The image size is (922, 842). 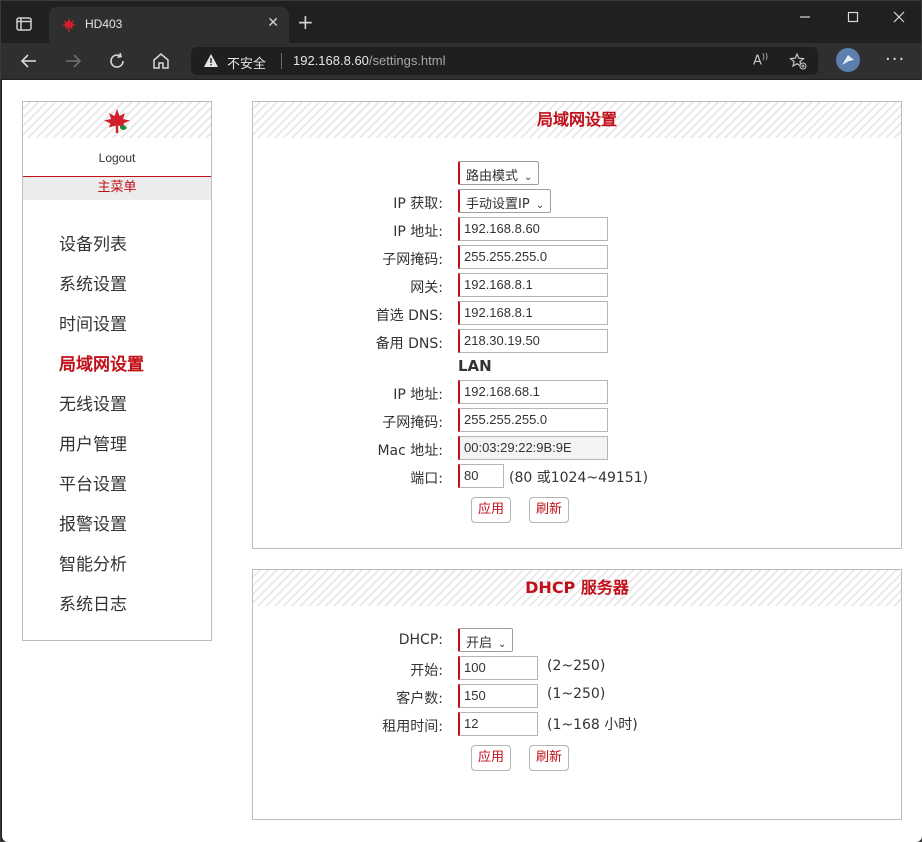 What do you see at coordinates (798, 63) in the screenshot?
I see `add-favorite-icon` at bounding box center [798, 63].